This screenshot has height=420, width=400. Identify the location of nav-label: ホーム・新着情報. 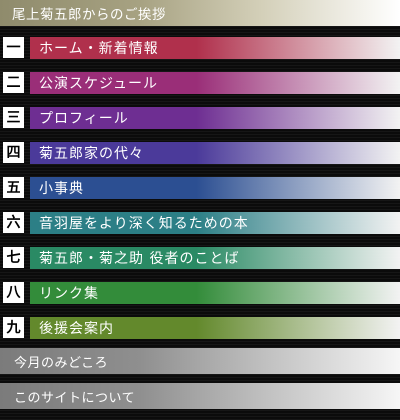
(99, 49).